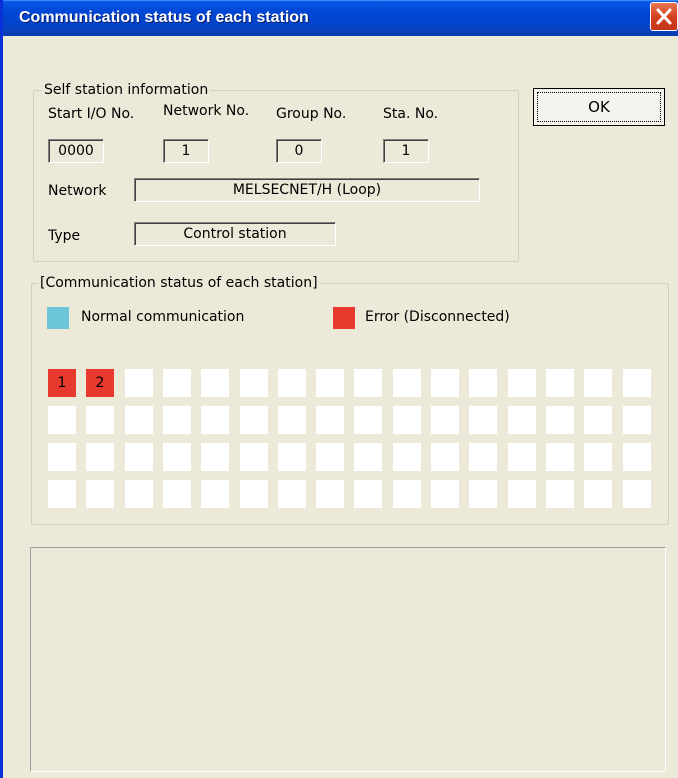 Image resolution: width=678 pixels, height=778 pixels. I want to click on error-legend-label: Error (Disconnected), so click(437, 317).